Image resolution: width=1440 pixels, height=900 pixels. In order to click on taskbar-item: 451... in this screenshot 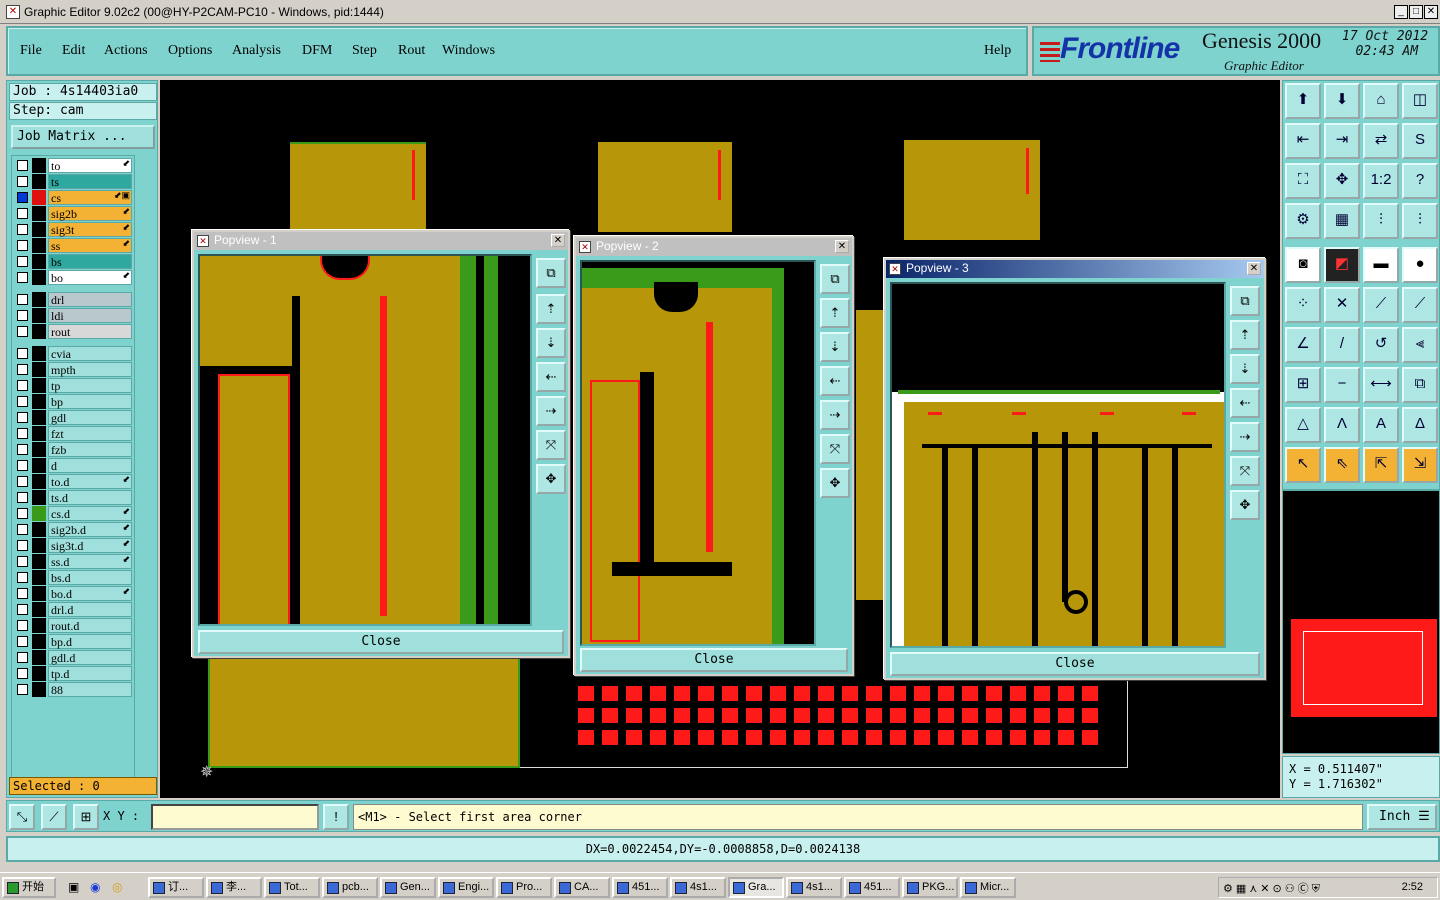, I will do `click(640, 887)`.